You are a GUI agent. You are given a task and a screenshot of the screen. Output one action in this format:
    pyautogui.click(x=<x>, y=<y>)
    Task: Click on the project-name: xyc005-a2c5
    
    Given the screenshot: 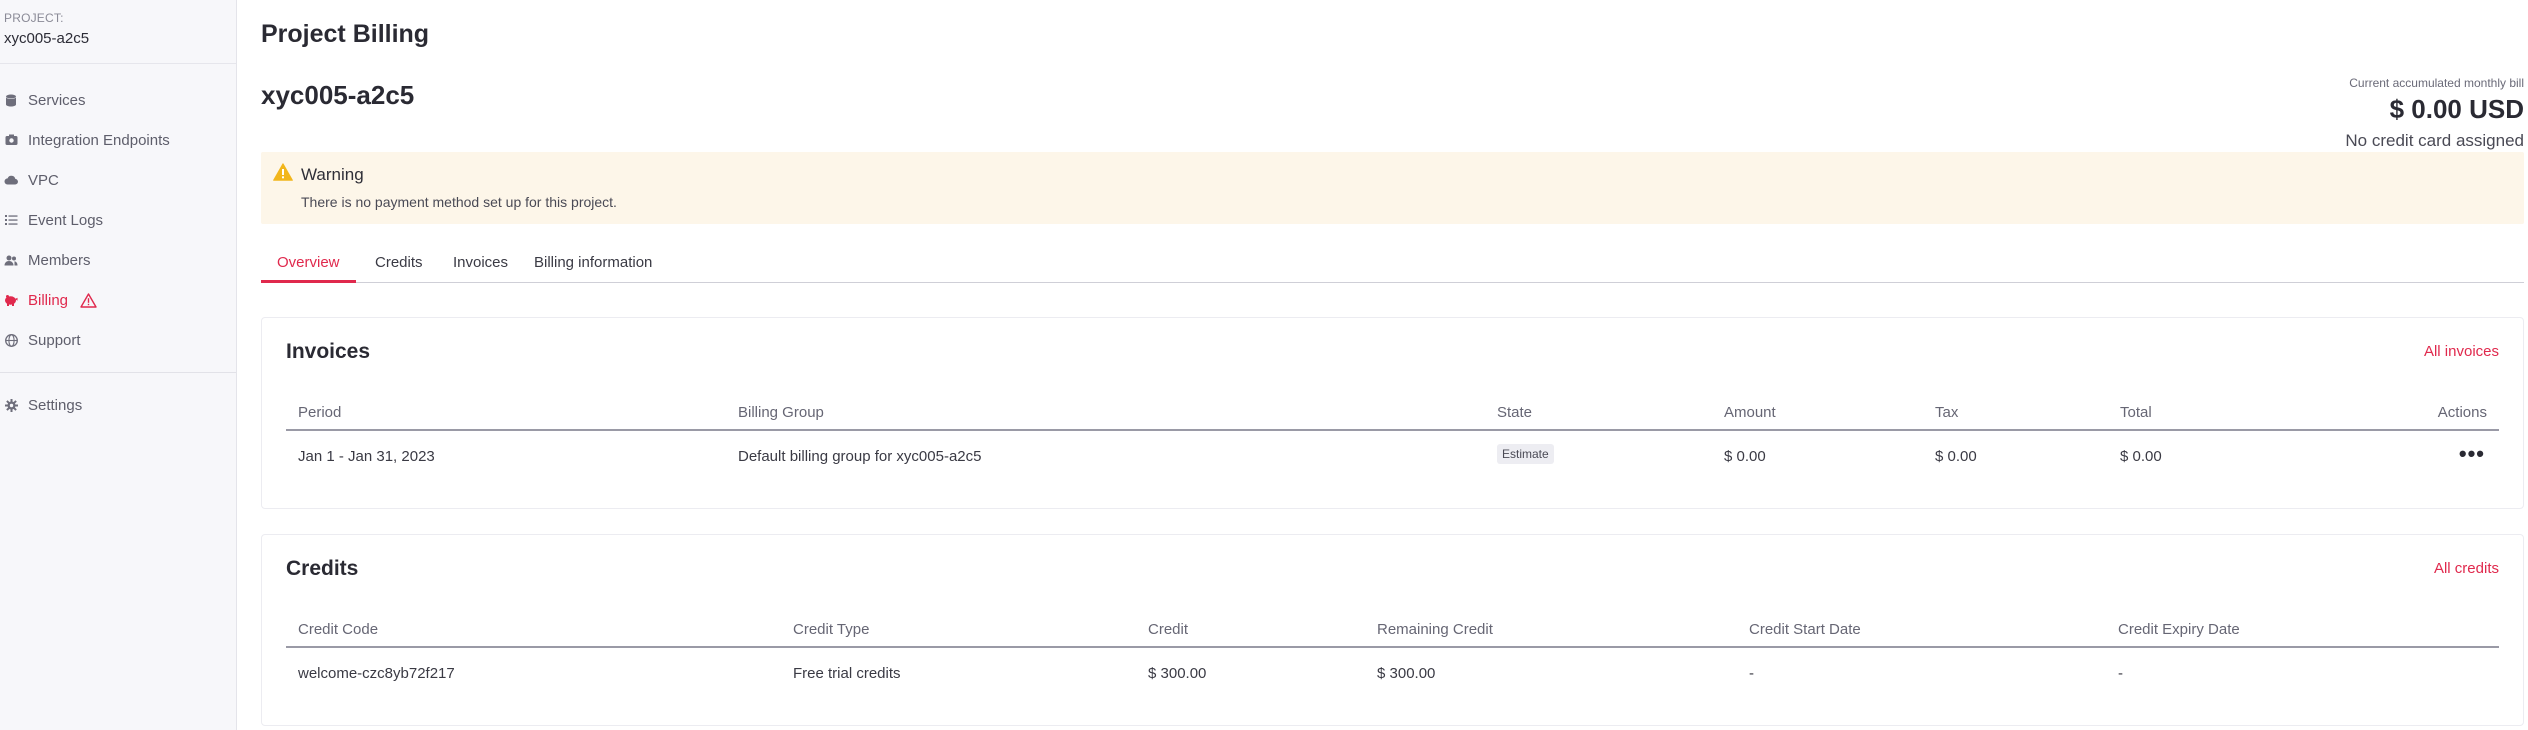 What is the action you would take?
    pyautogui.click(x=120, y=38)
    